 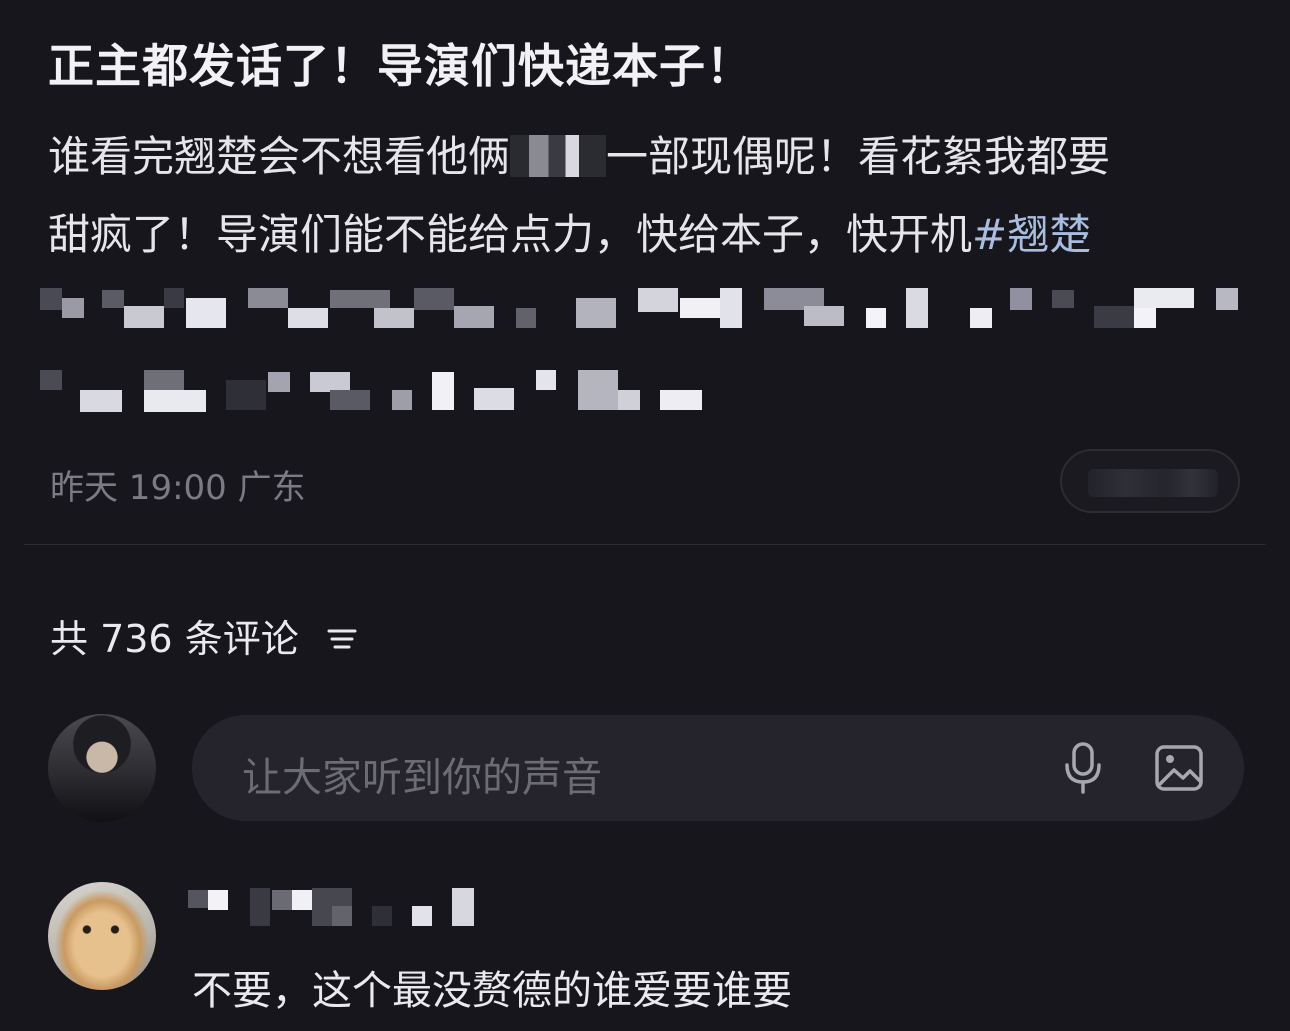 I want to click on microphone-icon, so click(x=1083, y=770).